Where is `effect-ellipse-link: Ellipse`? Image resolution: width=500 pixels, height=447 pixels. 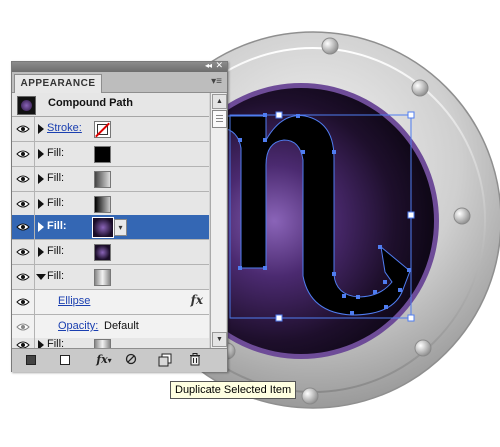
effect-ellipse-link: Ellipse is located at coordinates (74, 301).